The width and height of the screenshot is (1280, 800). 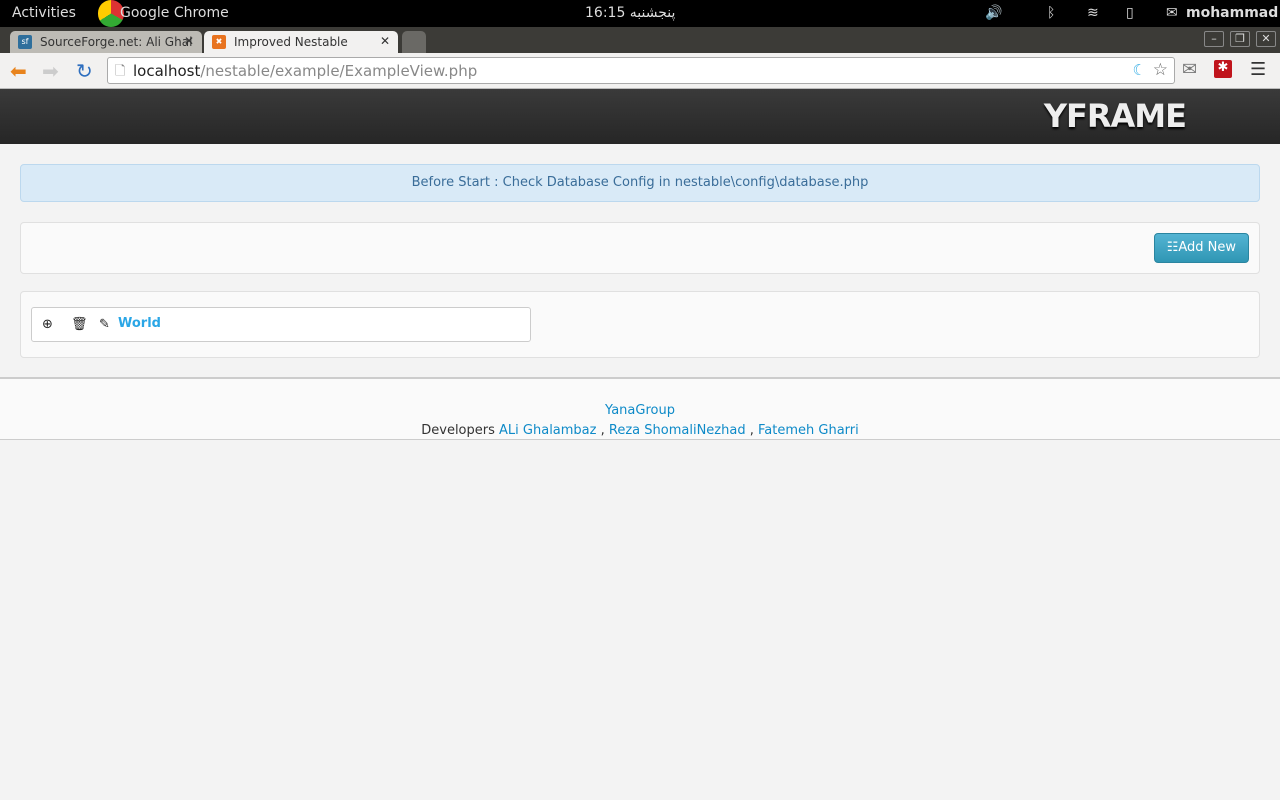 What do you see at coordinates (1207, 247) in the screenshot?
I see `add-new-label: Add New` at bounding box center [1207, 247].